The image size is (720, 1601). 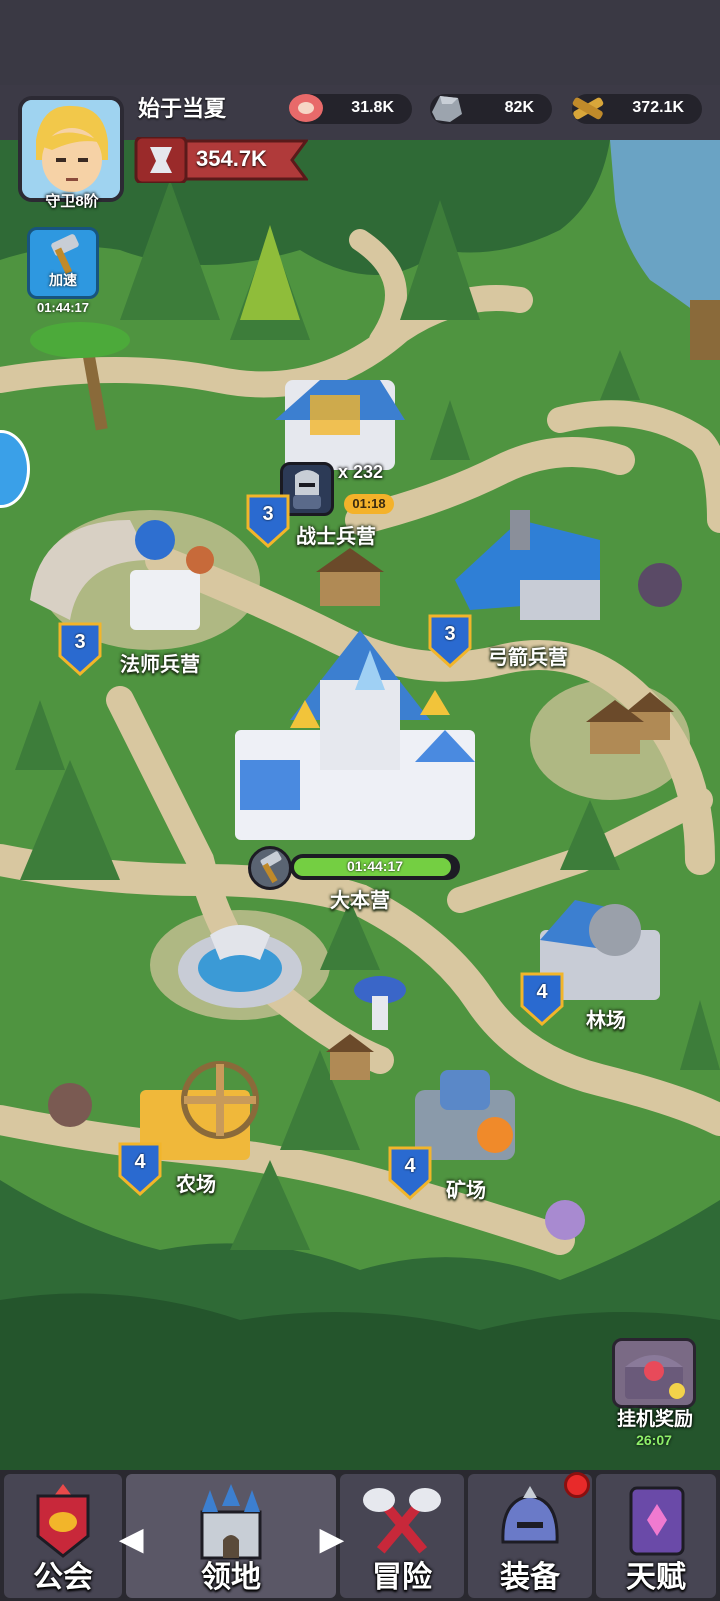 I want to click on nav-right-arrow-icon: ▶, so click(x=331, y=1539).